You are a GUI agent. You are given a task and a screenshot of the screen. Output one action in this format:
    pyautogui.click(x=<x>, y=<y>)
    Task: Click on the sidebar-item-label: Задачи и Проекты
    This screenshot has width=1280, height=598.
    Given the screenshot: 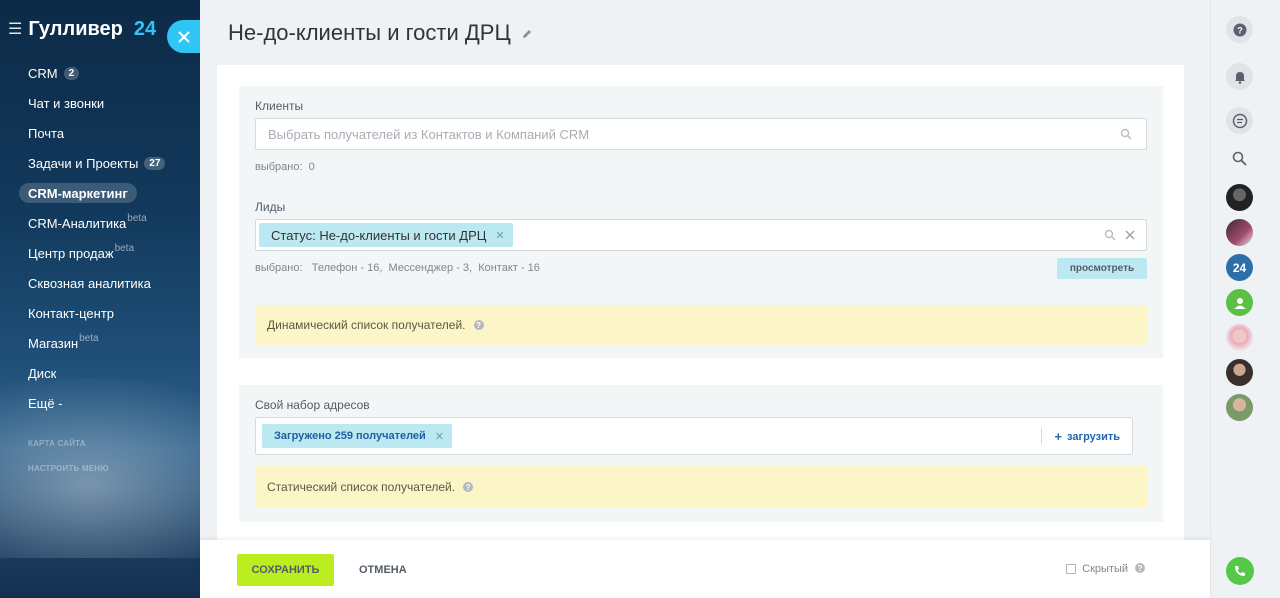 What is the action you would take?
    pyautogui.click(x=83, y=163)
    